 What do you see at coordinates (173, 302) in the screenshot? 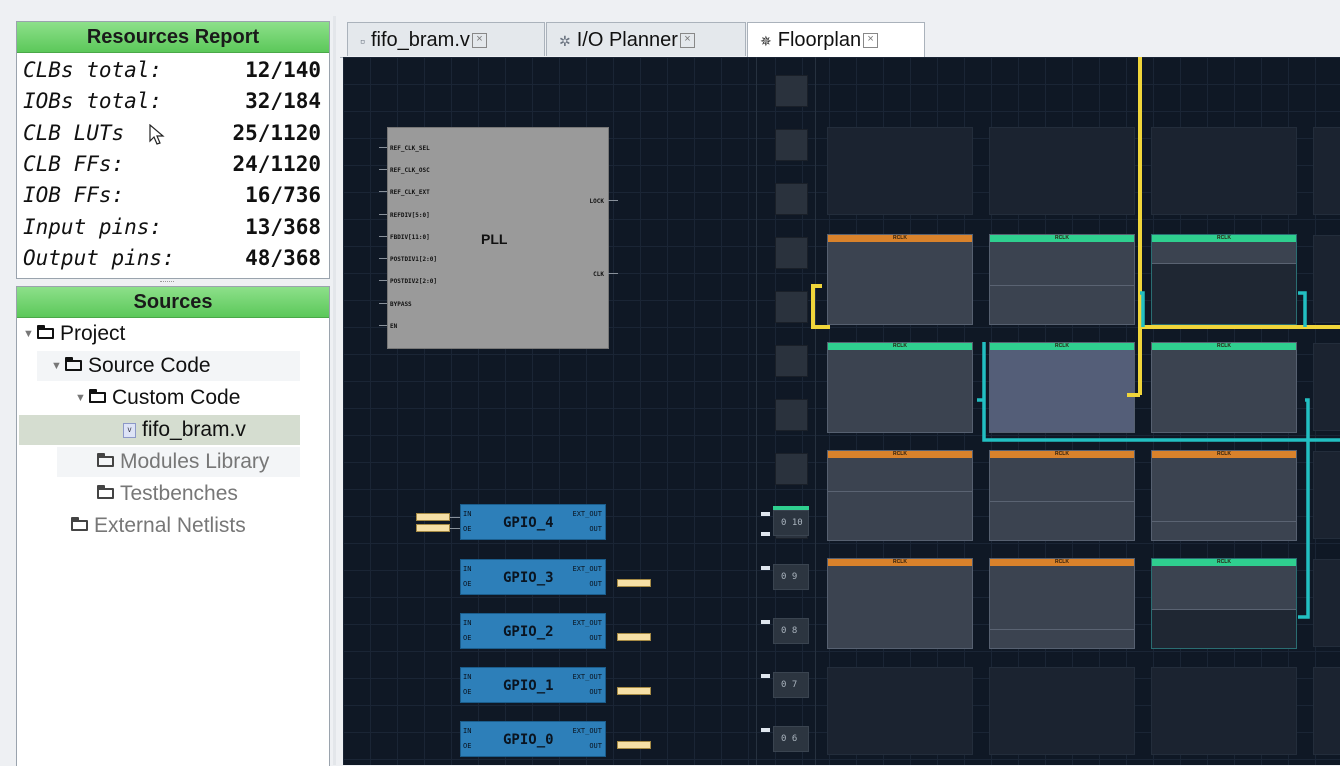
I see `sources-title: Sources` at bounding box center [173, 302].